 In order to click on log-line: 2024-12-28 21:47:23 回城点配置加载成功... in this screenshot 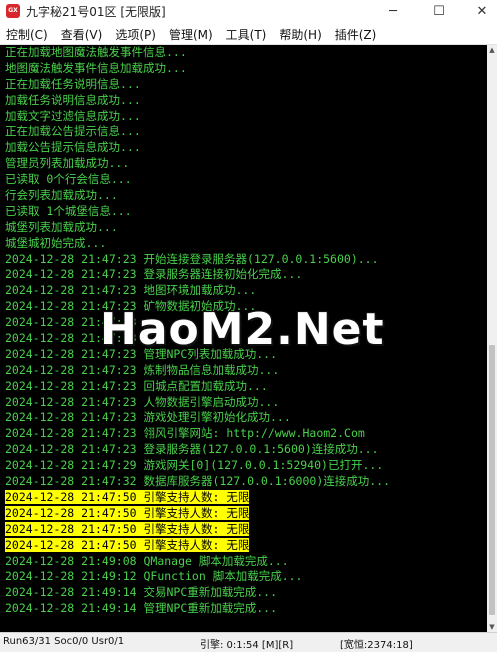, I will do `click(243, 387)`.